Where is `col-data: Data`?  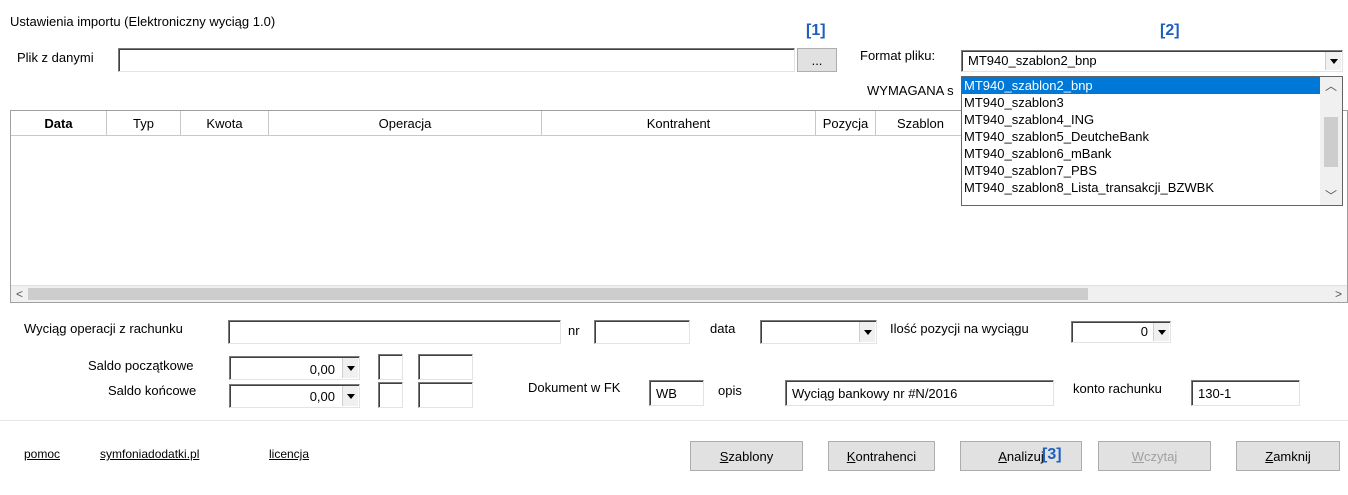 col-data: Data is located at coordinates (59, 123).